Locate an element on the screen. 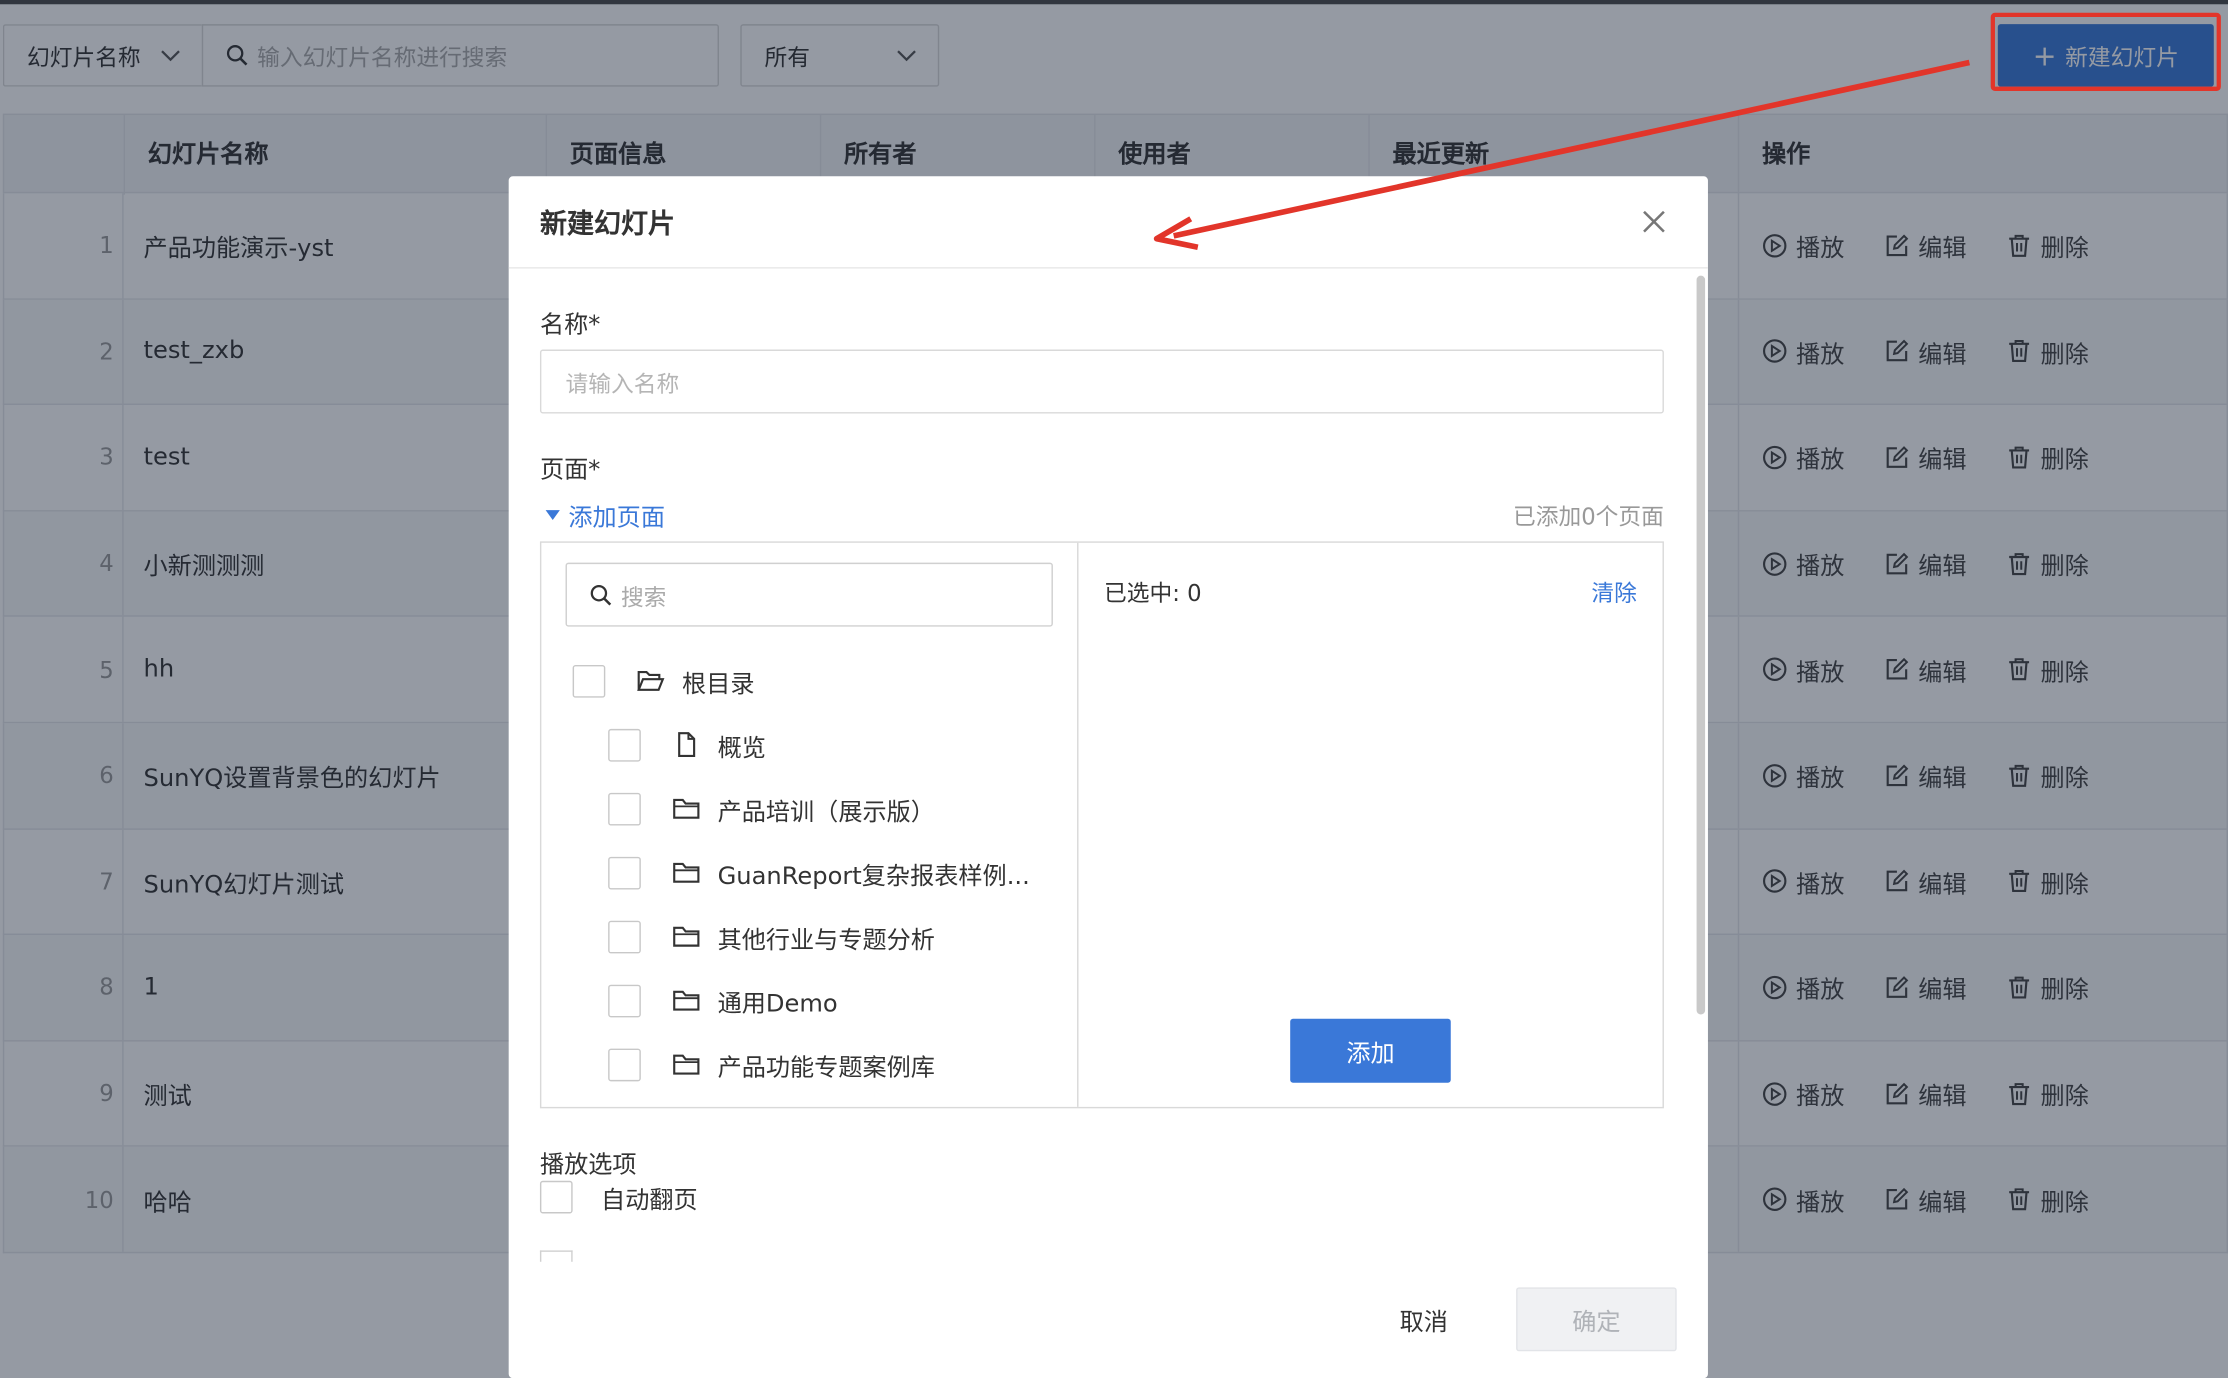 The width and height of the screenshot is (2228, 1378). search-icon is located at coordinates (601, 594).